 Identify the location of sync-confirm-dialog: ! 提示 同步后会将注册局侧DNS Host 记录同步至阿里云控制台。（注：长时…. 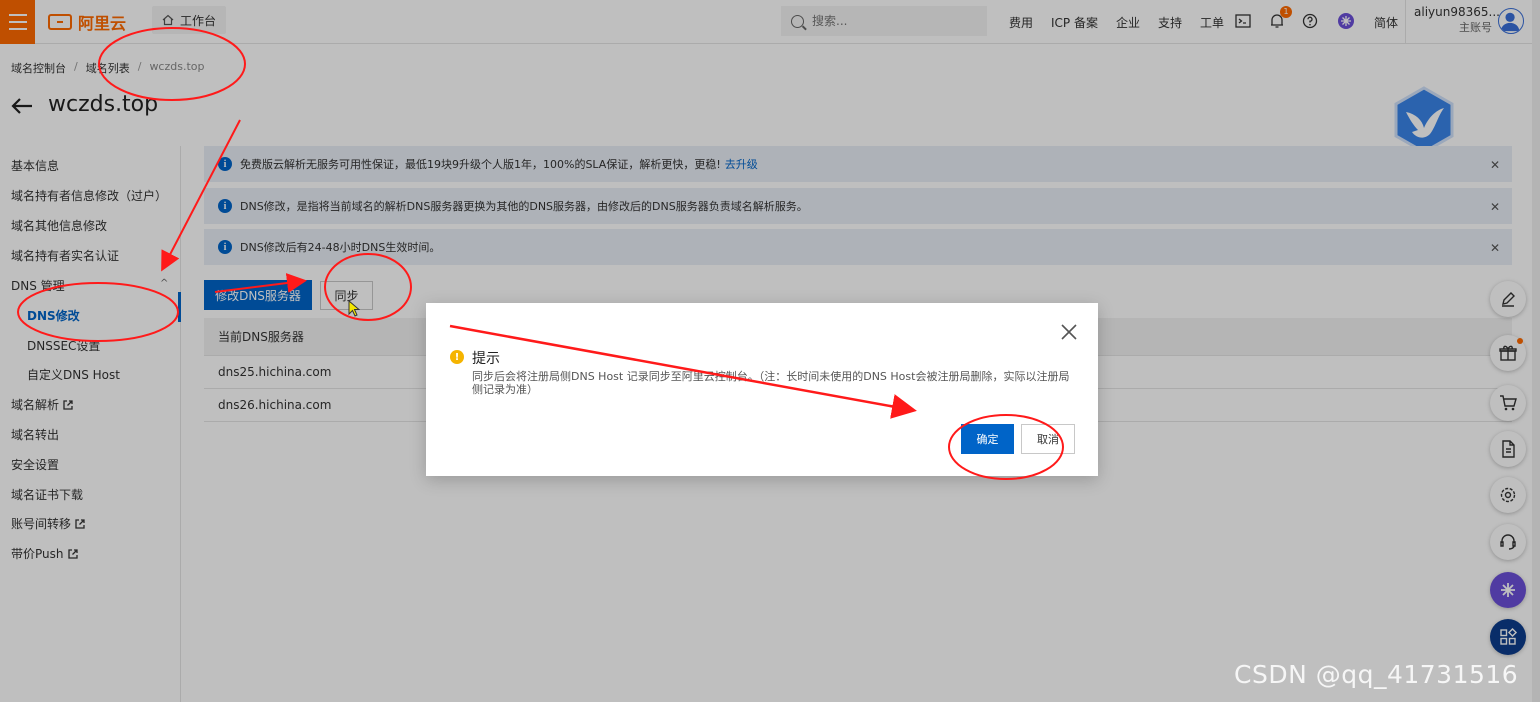
(762, 389).